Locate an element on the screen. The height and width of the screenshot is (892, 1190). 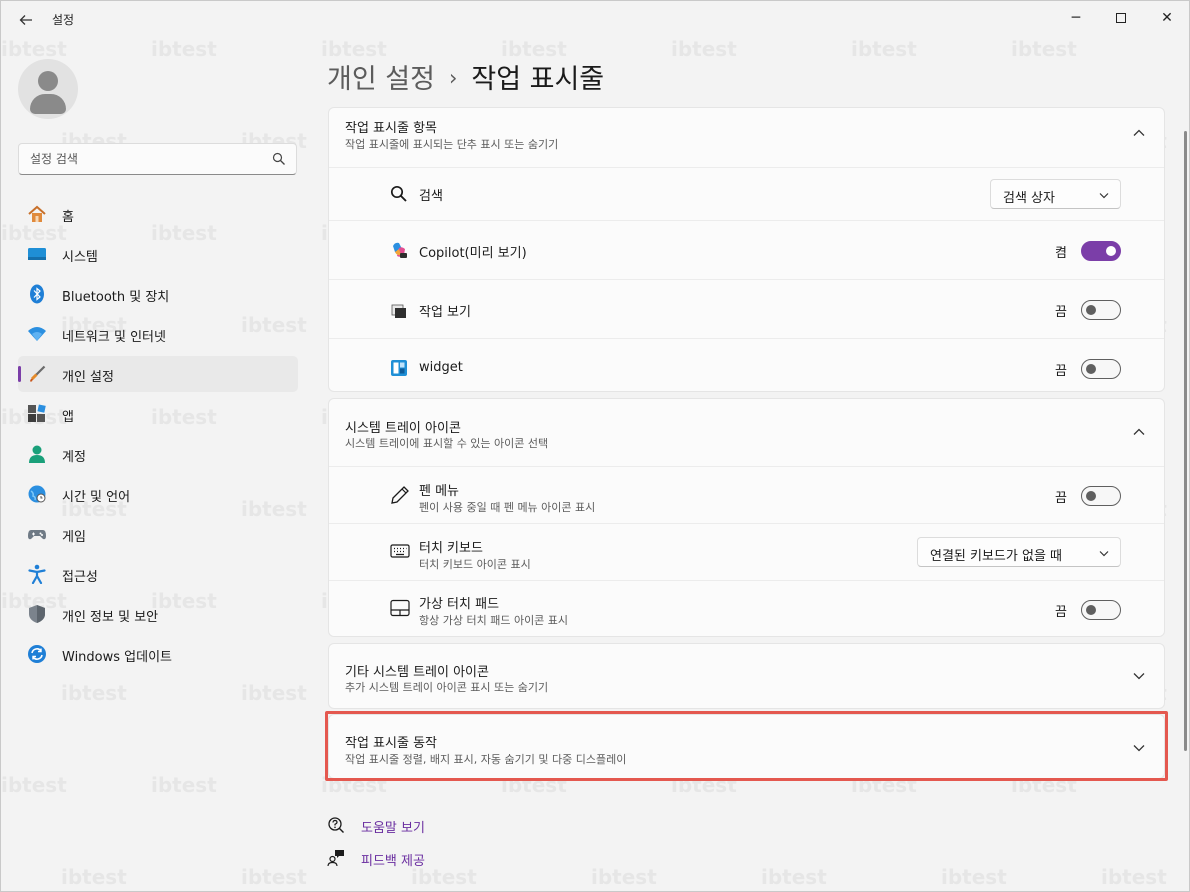
app-title: 설정 is located at coordinates (63, 20).